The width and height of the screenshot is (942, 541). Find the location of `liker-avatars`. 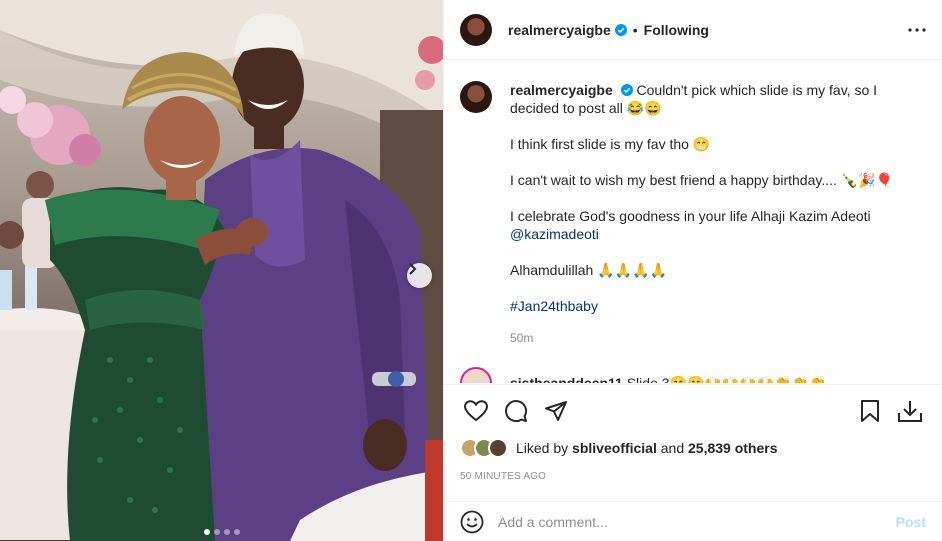

liker-avatars is located at coordinates (484, 448).